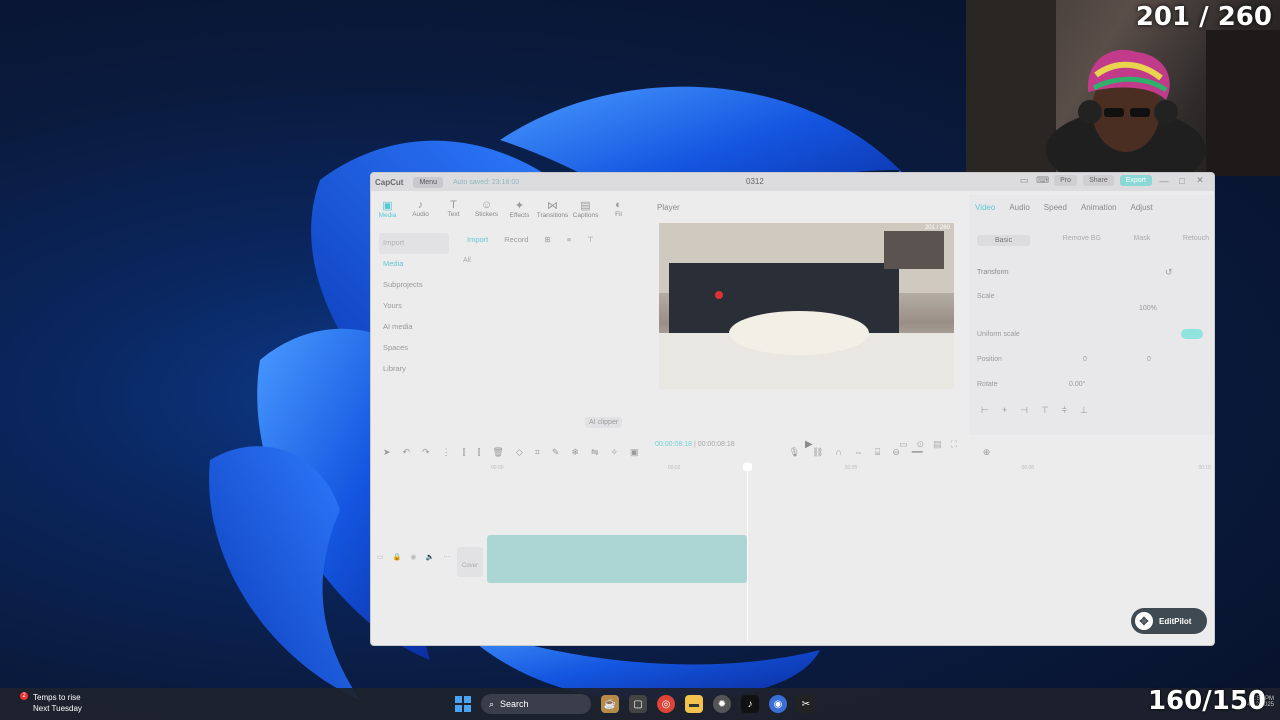 This screenshot has width=1280, height=720. I want to click on search-box: ⌕ Search, so click(536, 704).